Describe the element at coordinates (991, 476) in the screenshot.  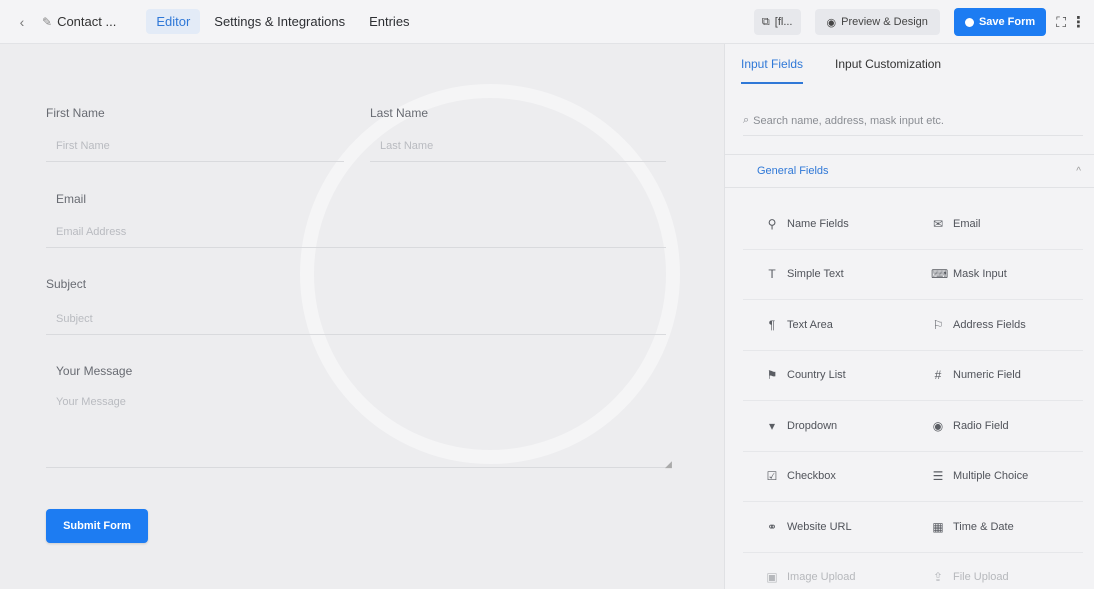
I see `field-item-label: Multiple Choice` at that location.